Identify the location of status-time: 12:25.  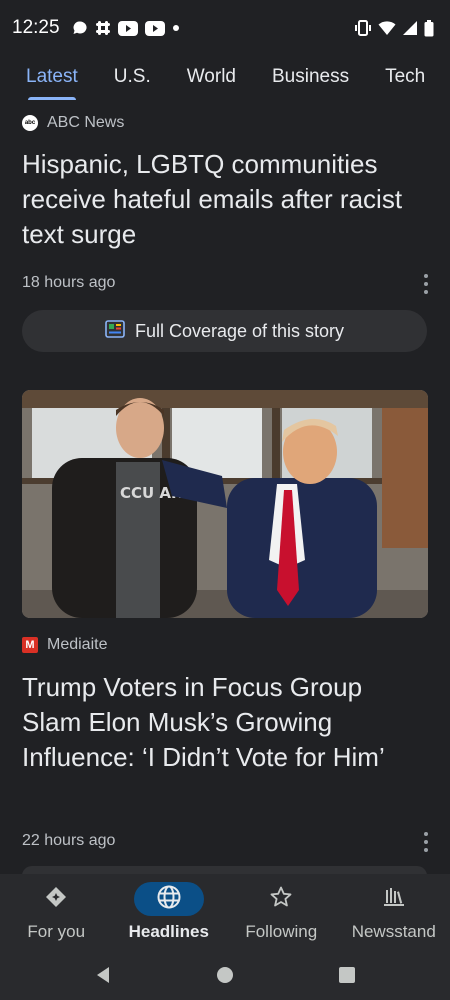
(36, 27).